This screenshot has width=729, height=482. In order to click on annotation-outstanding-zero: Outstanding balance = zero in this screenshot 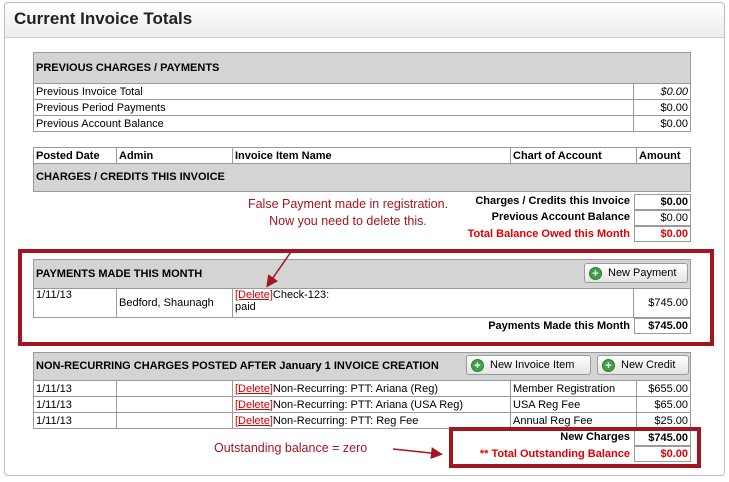, I will do `click(291, 448)`.